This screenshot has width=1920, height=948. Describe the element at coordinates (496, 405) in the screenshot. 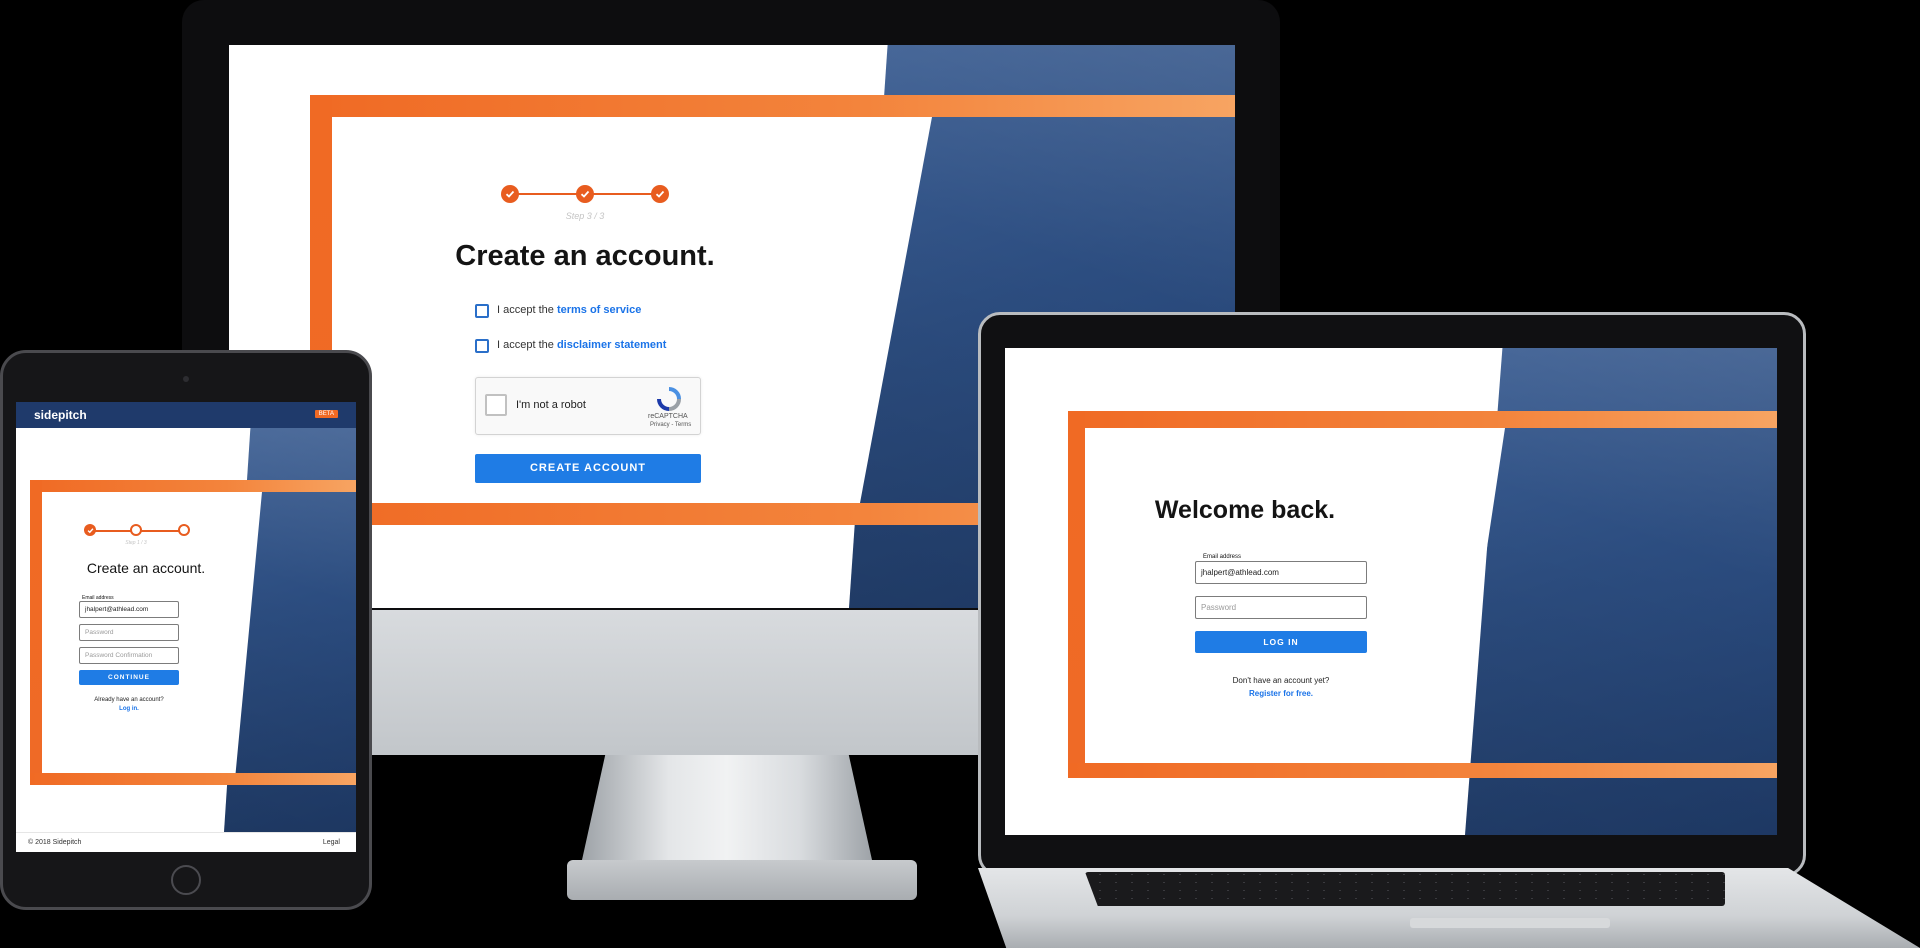

I see `recaptcha-checkbox` at that location.